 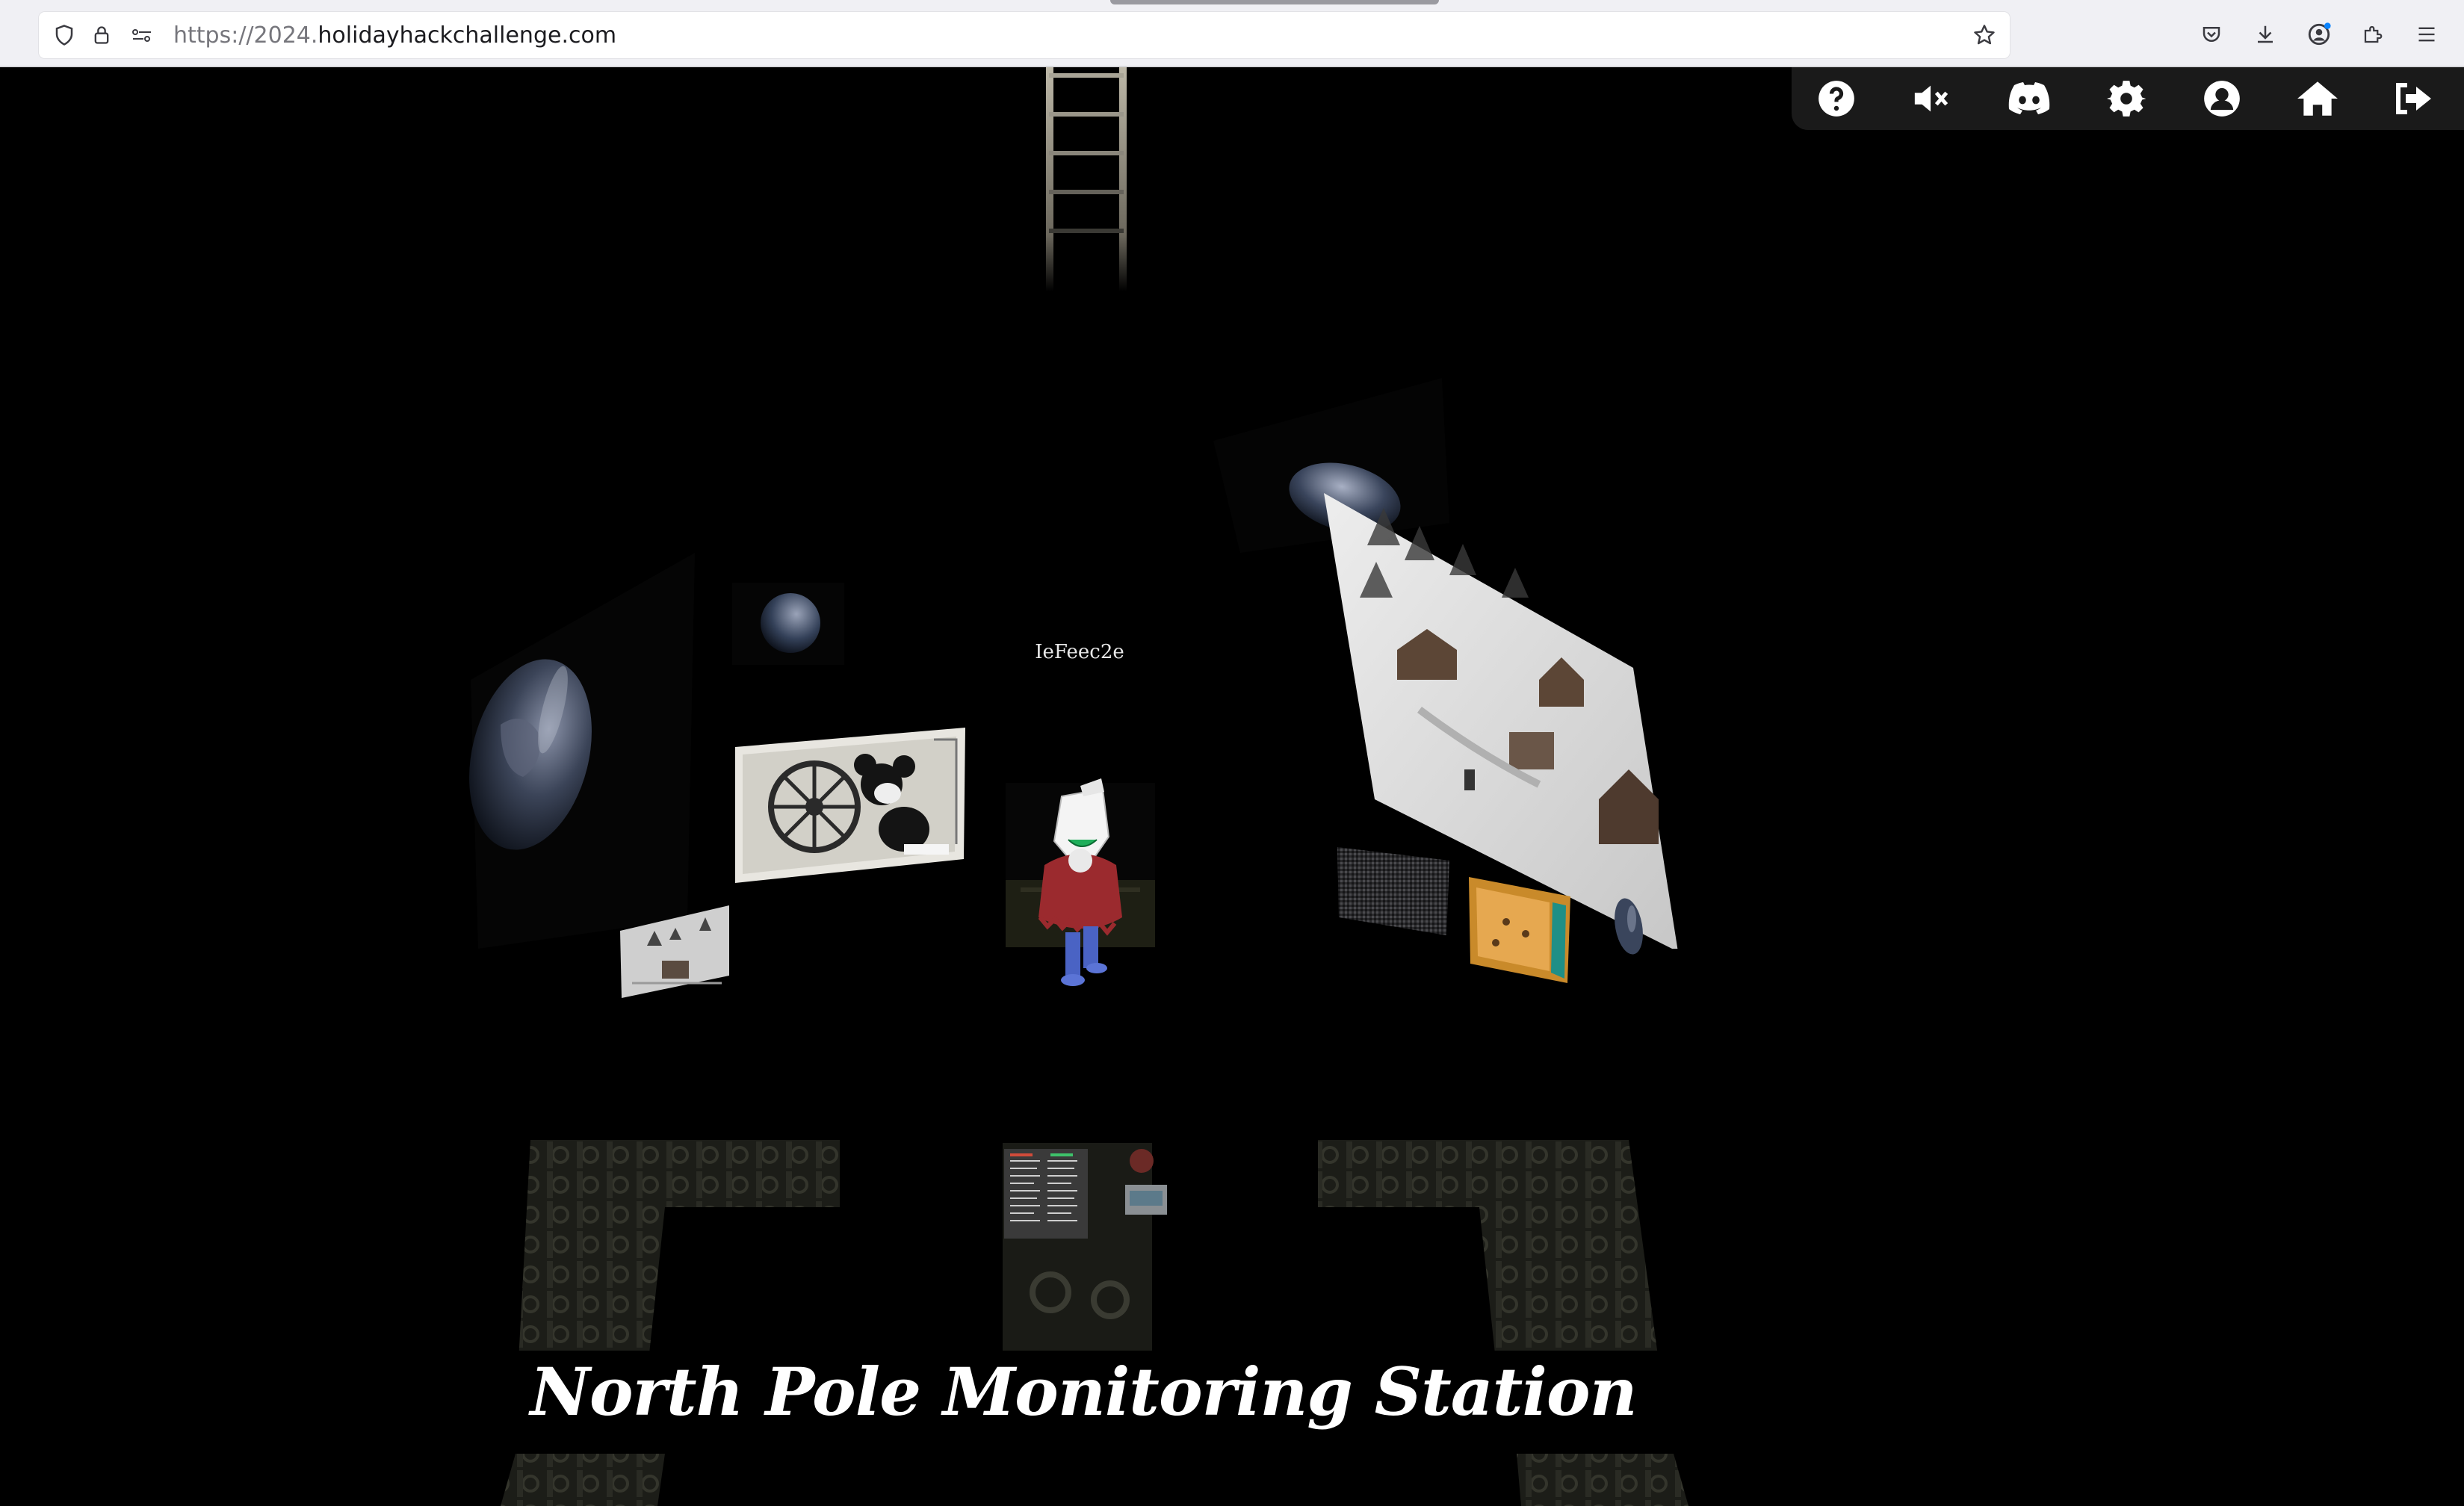 What do you see at coordinates (2413, 99) in the screenshot?
I see `logout-icon` at bounding box center [2413, 99].